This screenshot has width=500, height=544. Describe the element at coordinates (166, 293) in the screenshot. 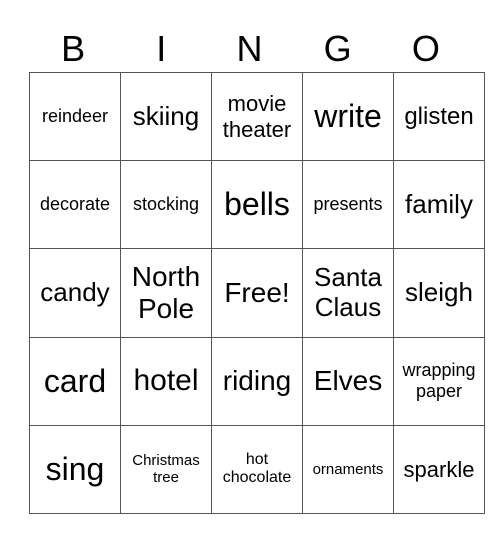

I see `bingo-cell: North Pole` at that location.